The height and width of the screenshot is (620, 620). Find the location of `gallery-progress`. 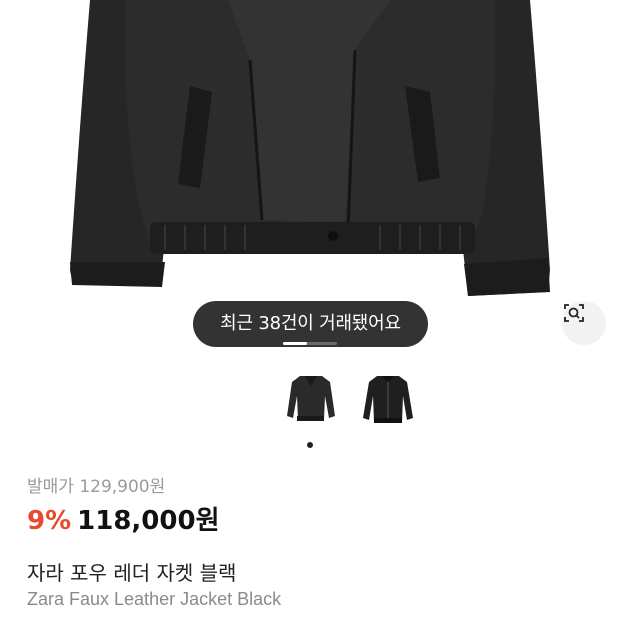

gallery-progress is located at coordinates (310, 343).